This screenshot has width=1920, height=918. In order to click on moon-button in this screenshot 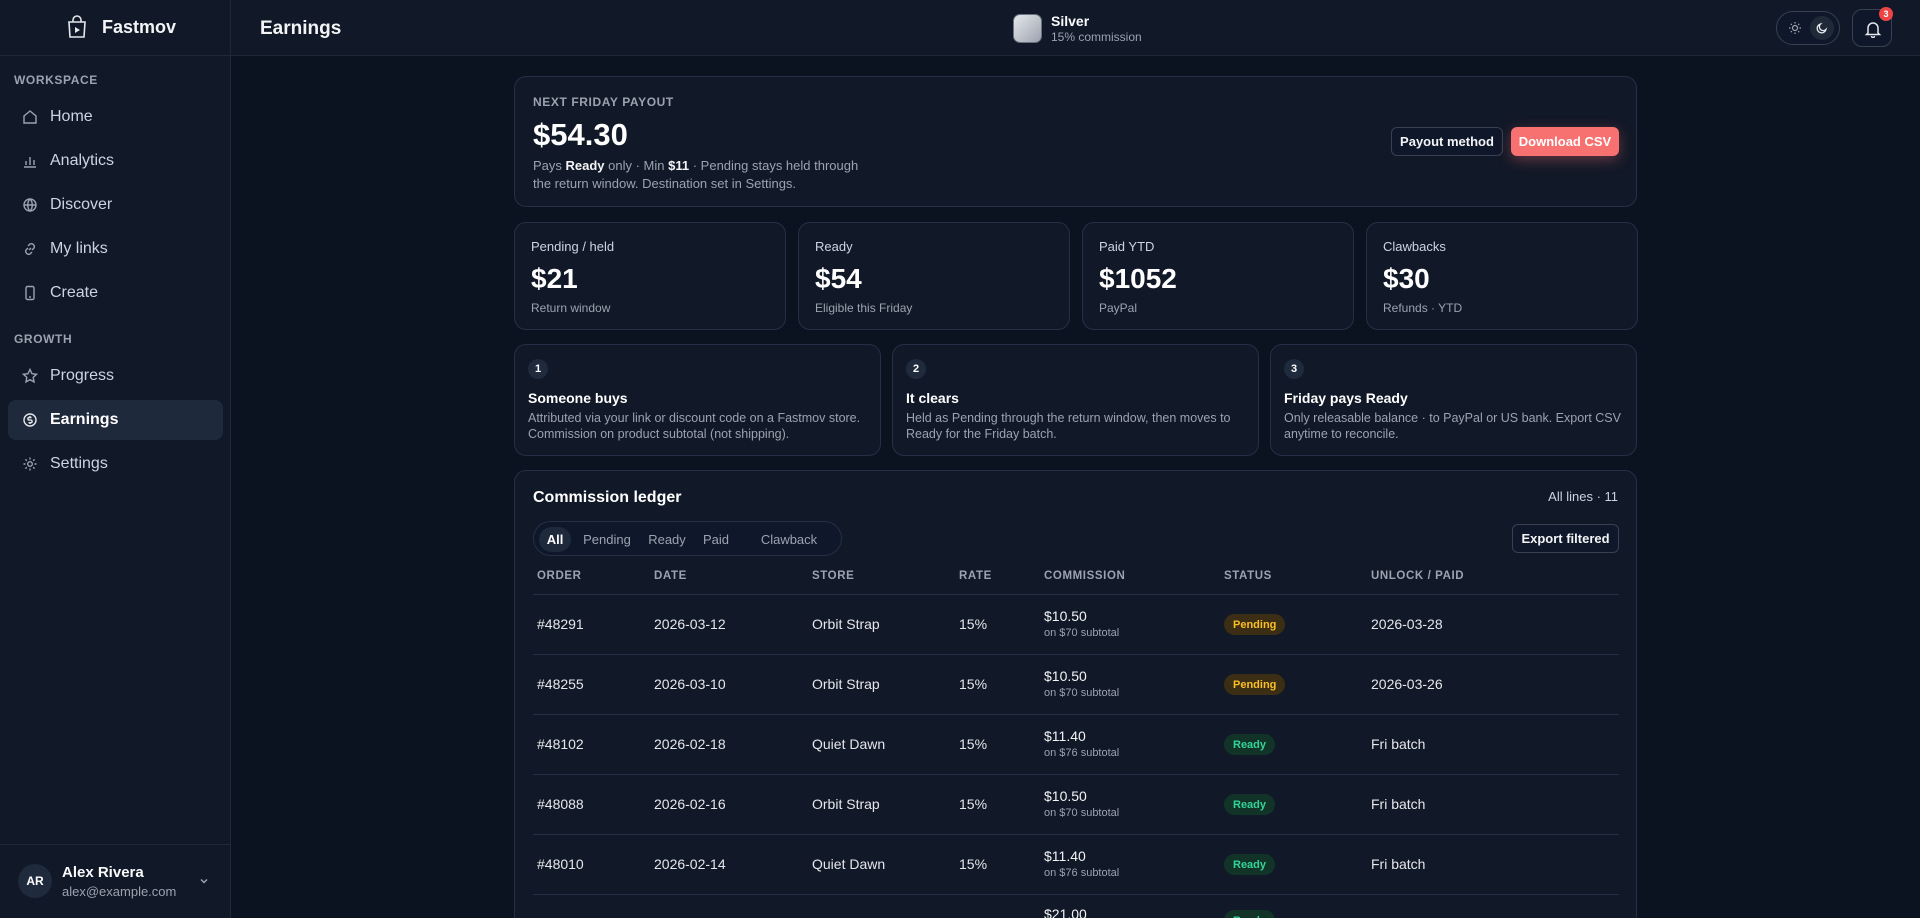, I will do `click(1822, 28)`.